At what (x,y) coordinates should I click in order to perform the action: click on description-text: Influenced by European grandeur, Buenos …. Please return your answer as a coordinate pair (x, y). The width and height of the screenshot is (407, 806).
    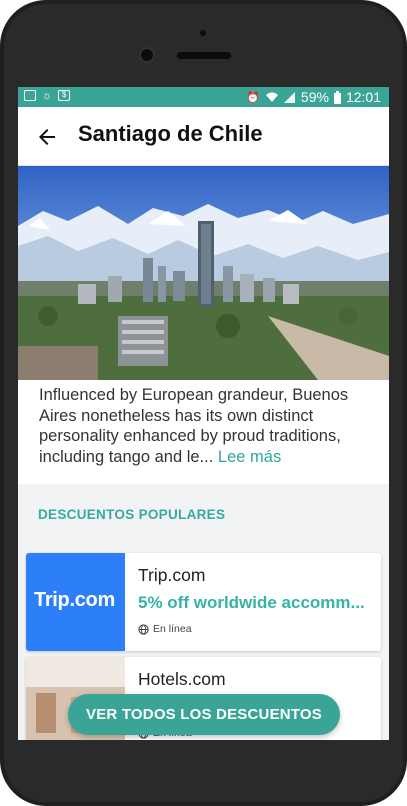
    Looking at the image, I should click on (194, 426).